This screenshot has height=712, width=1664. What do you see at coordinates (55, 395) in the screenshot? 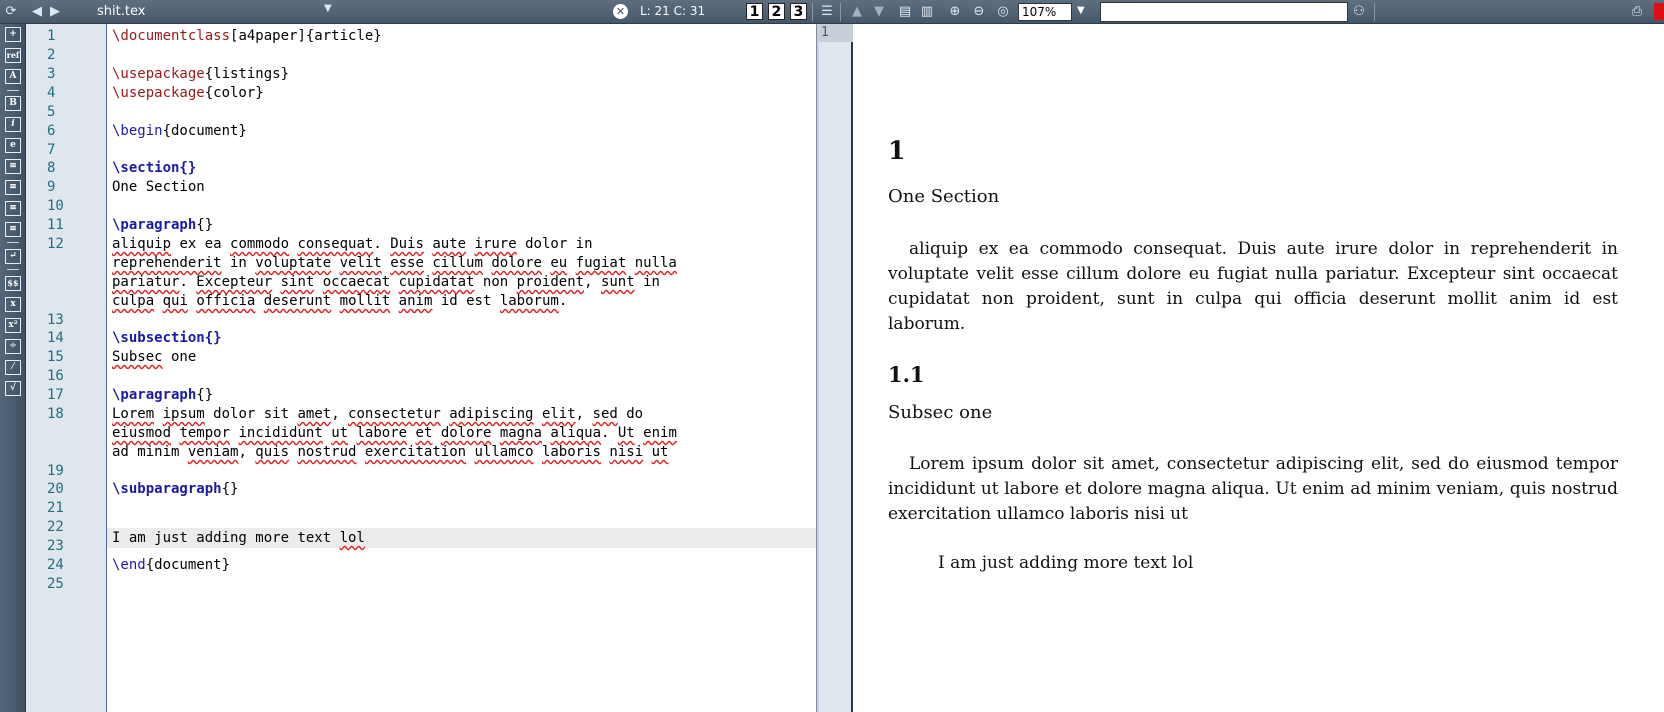
I see `line-number: 17` at bounding box center [55, 395].